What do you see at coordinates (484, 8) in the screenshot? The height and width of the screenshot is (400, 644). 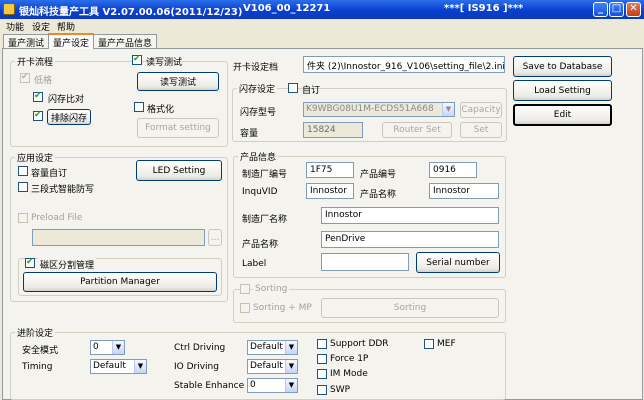 I see `ic-model: ***[ IS916 ]***` at bounding box center [484, 8].